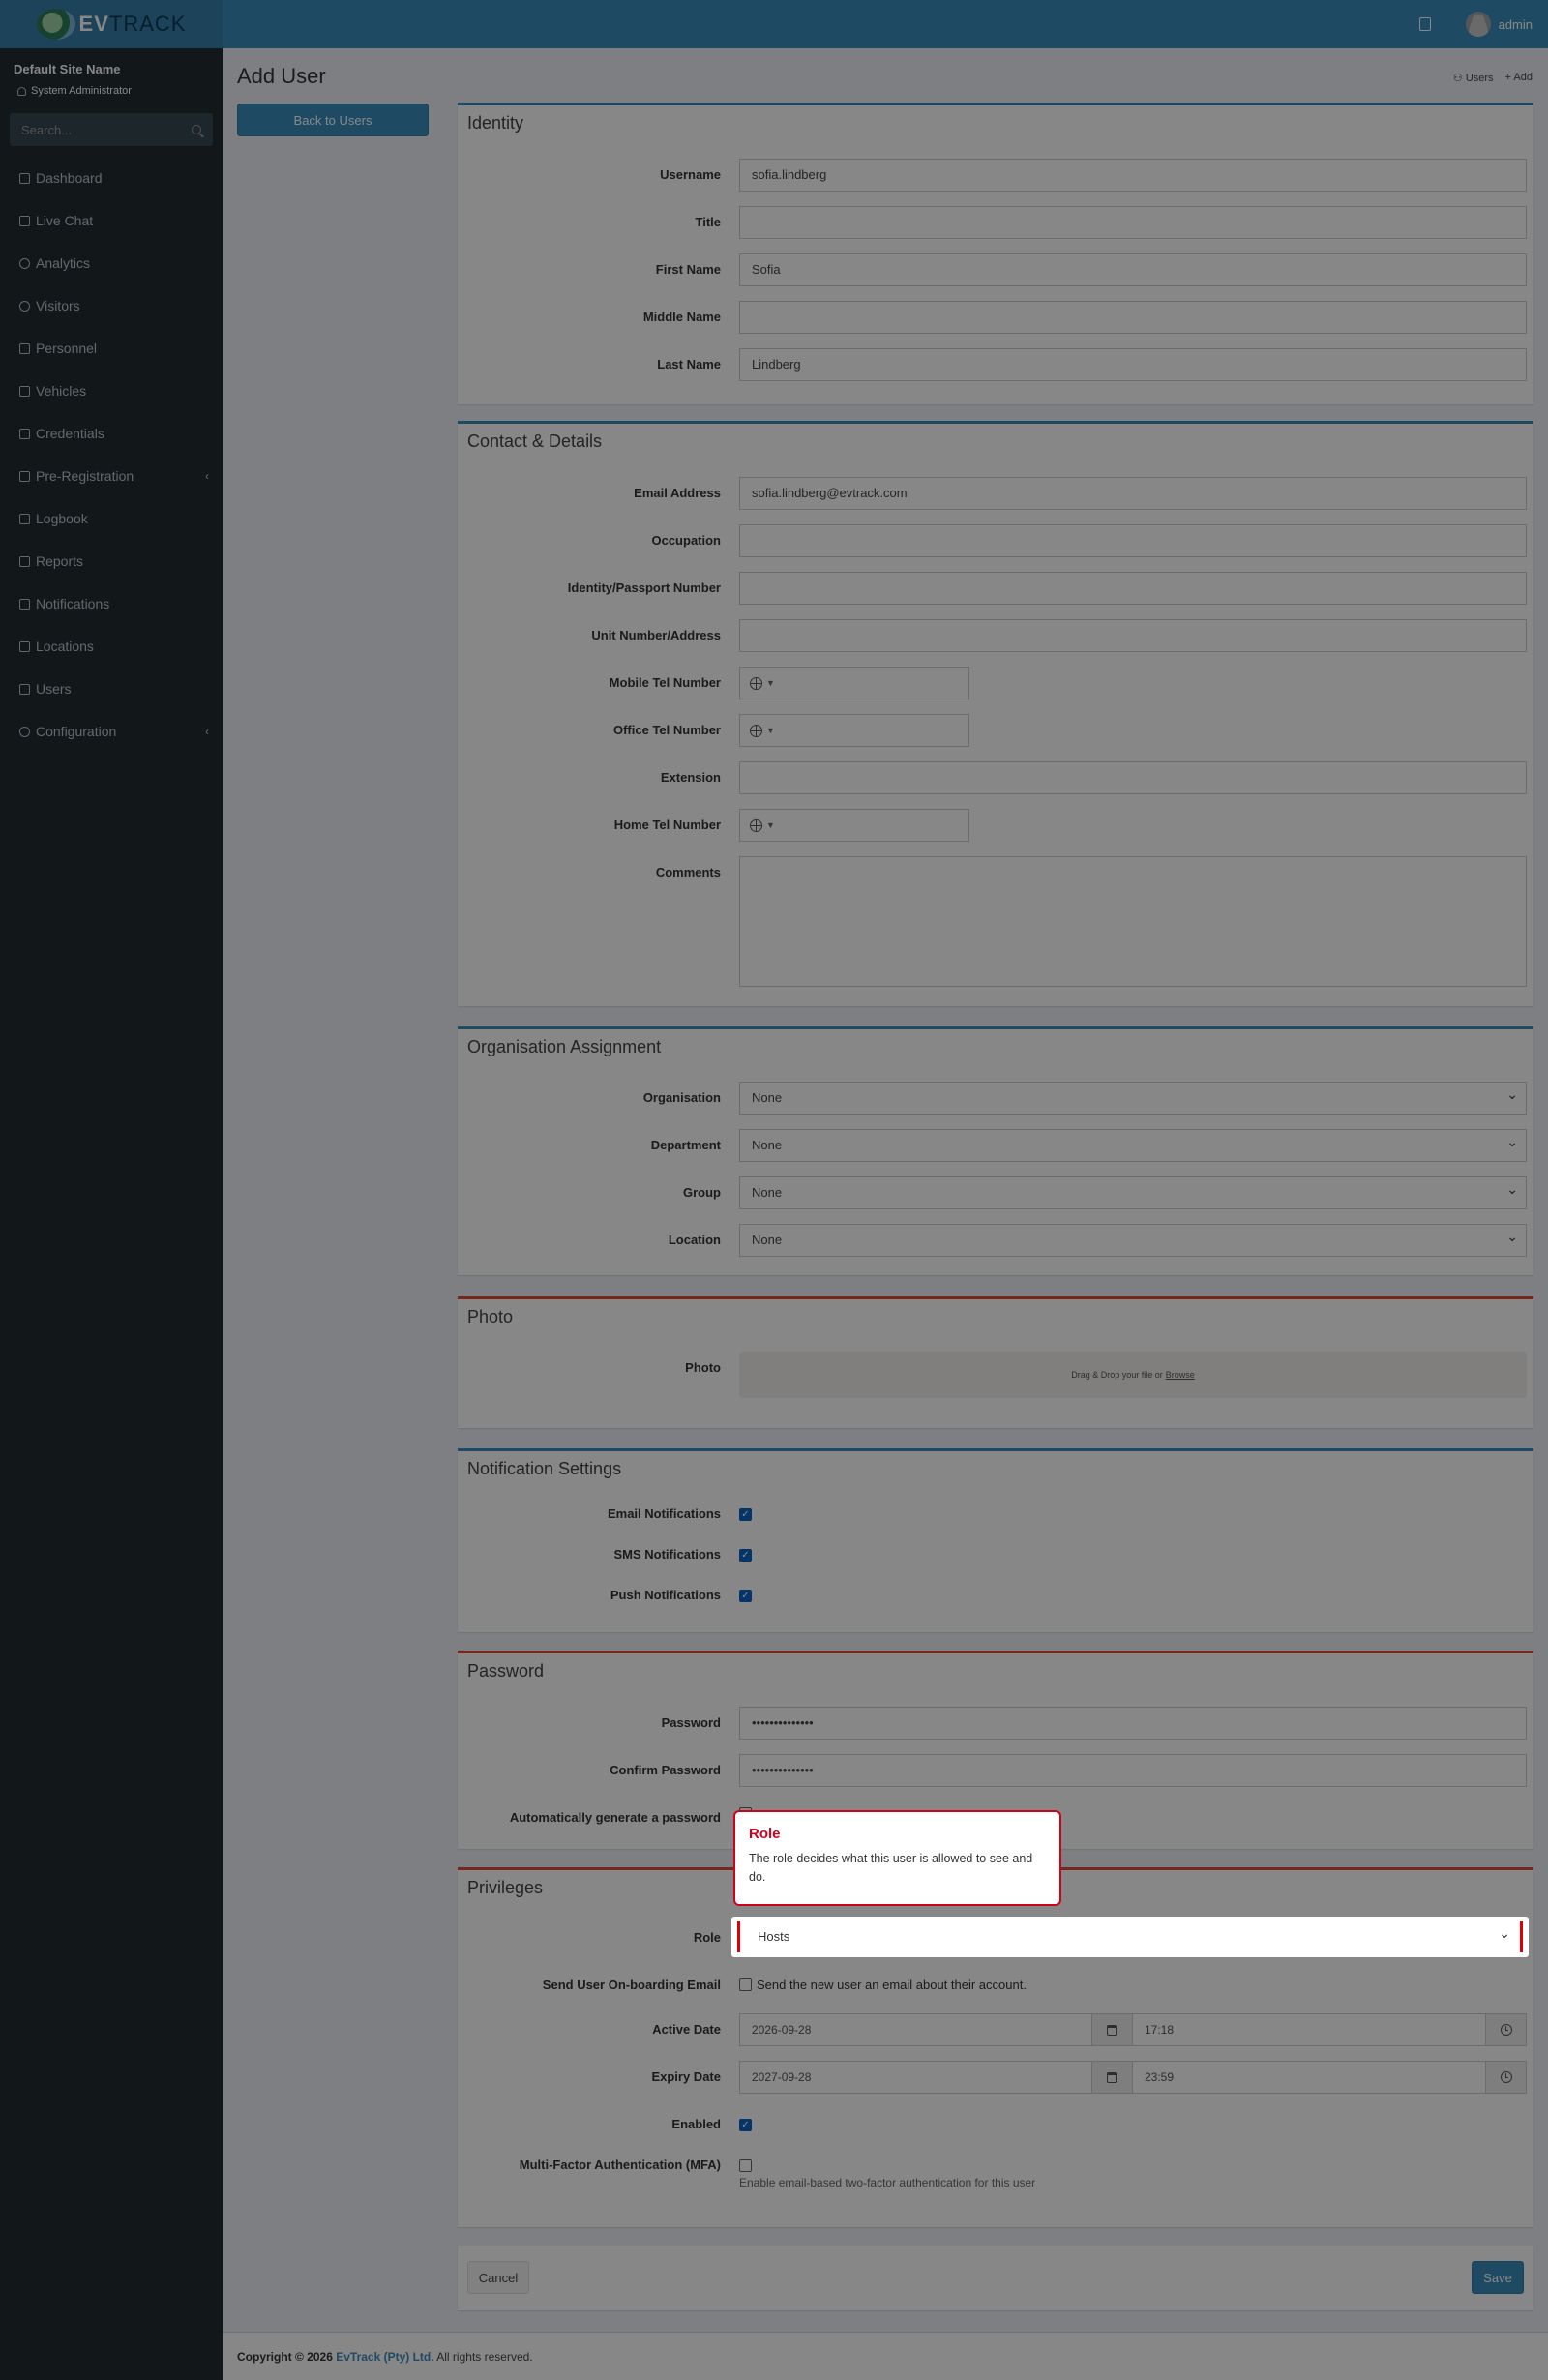 The height and width of the screenshot is (2380, 1548). I want to click on role-select: Hosts, so click(1130, 1935).